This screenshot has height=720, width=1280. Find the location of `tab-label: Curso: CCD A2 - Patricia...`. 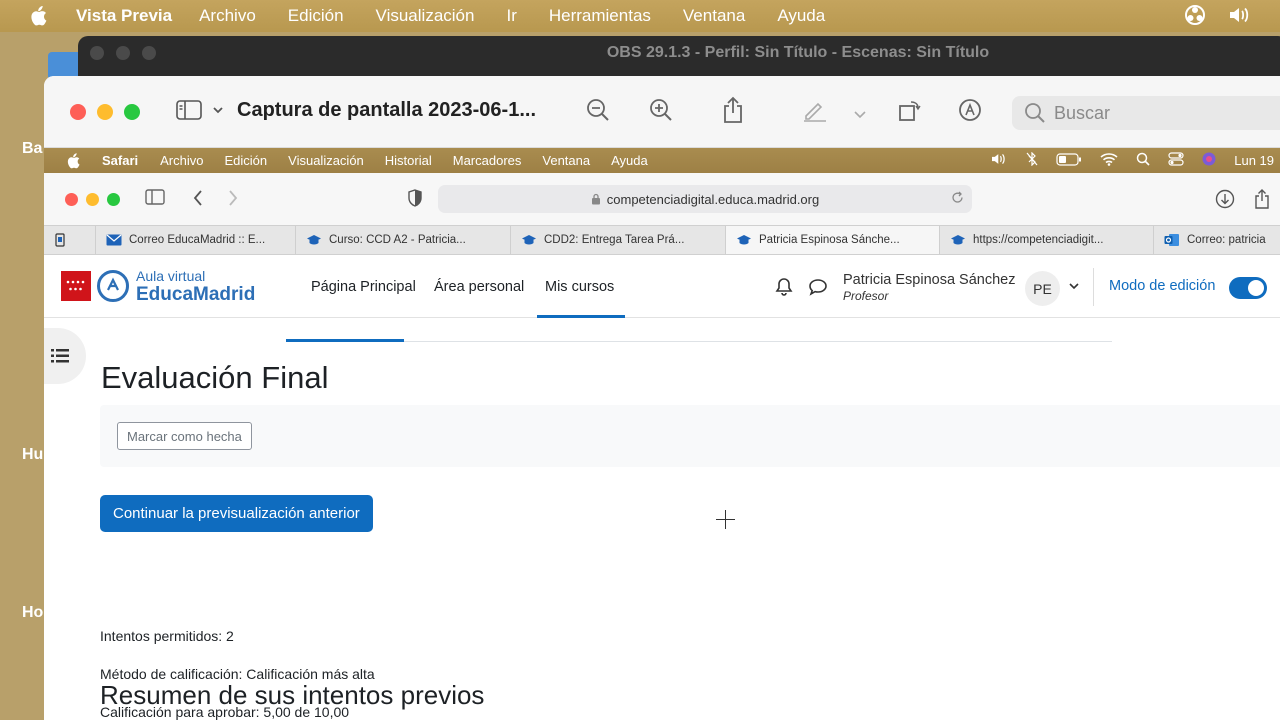

tab-label: Curso: CCD A2 - Patricia... is located at coordinates (397, 240).